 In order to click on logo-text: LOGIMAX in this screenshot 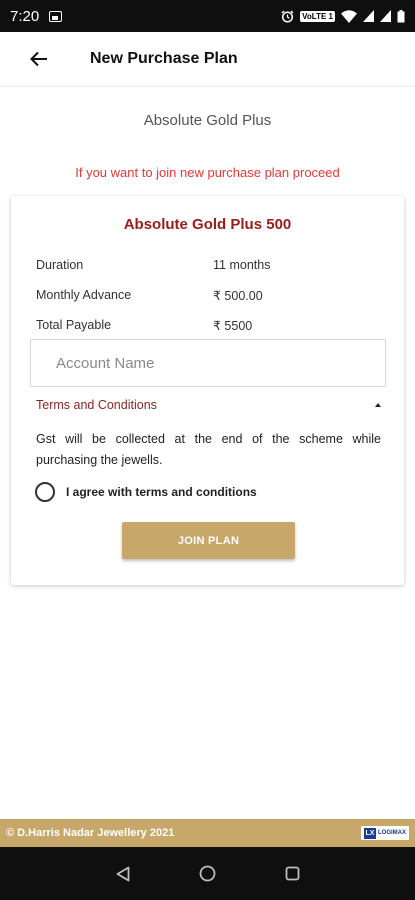, I will do `click(392, 833)`.